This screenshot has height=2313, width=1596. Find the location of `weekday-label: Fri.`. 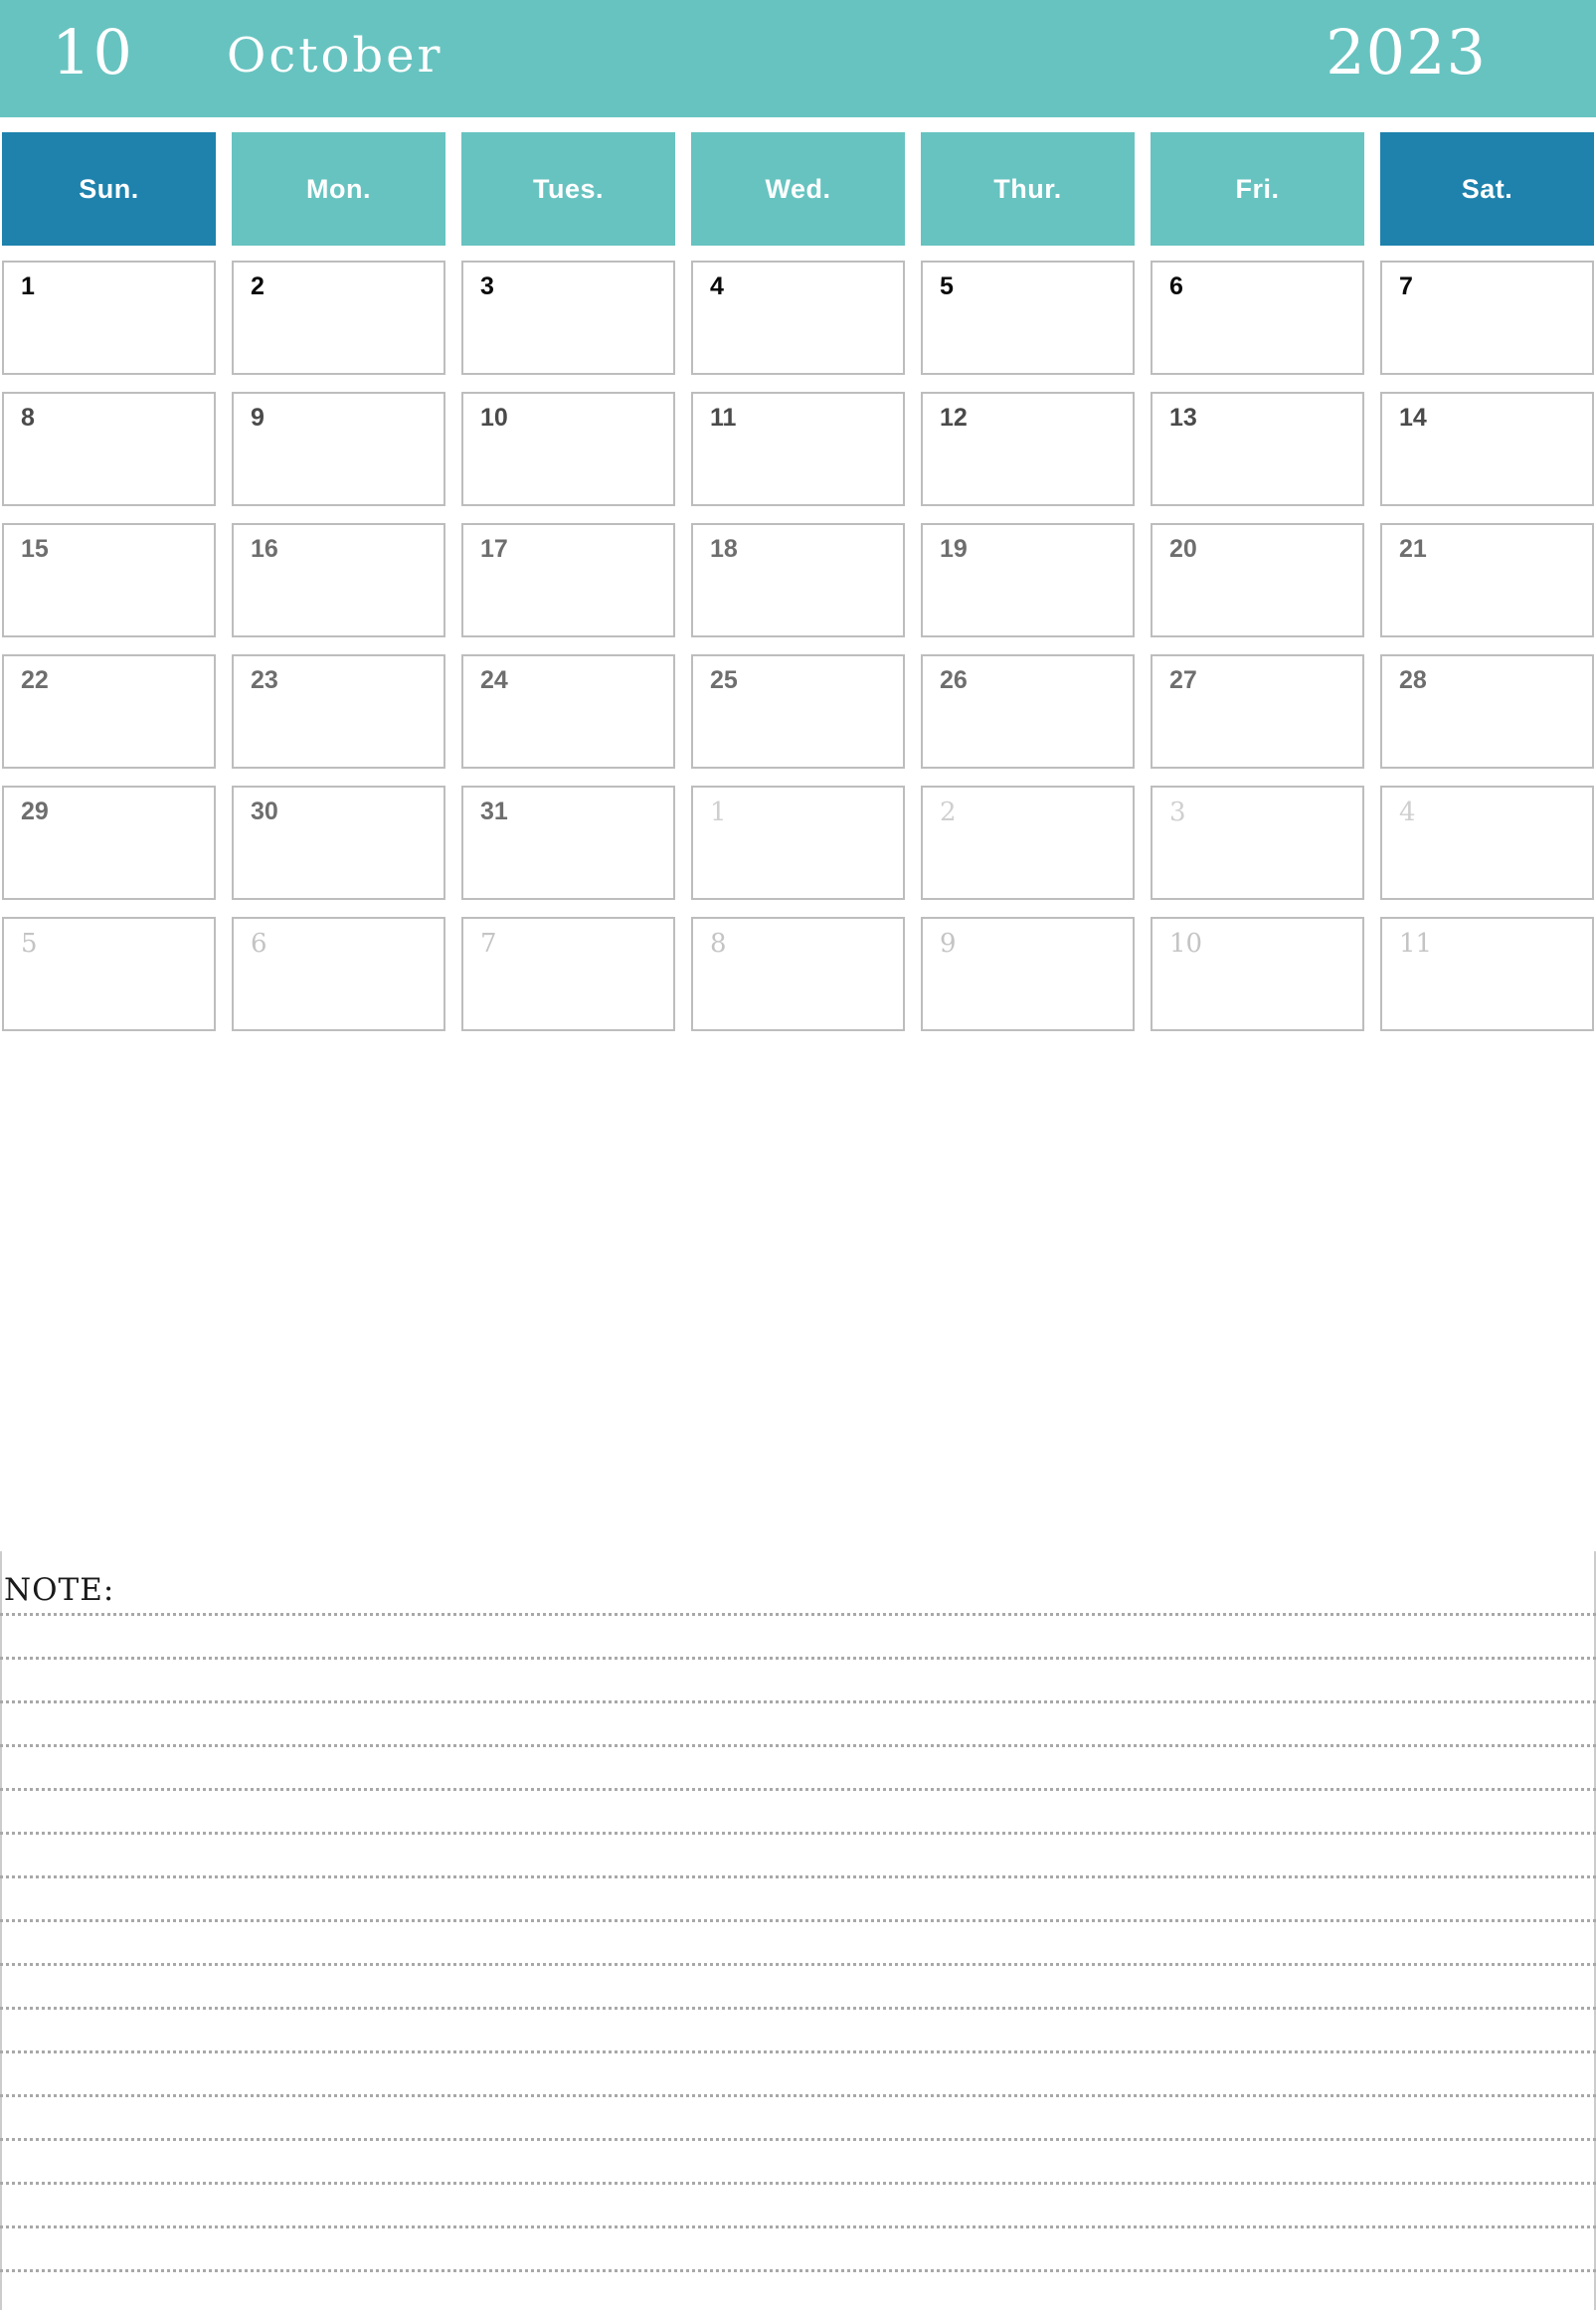

weekday-label: Fri. is located at coordinates (1257, 188).